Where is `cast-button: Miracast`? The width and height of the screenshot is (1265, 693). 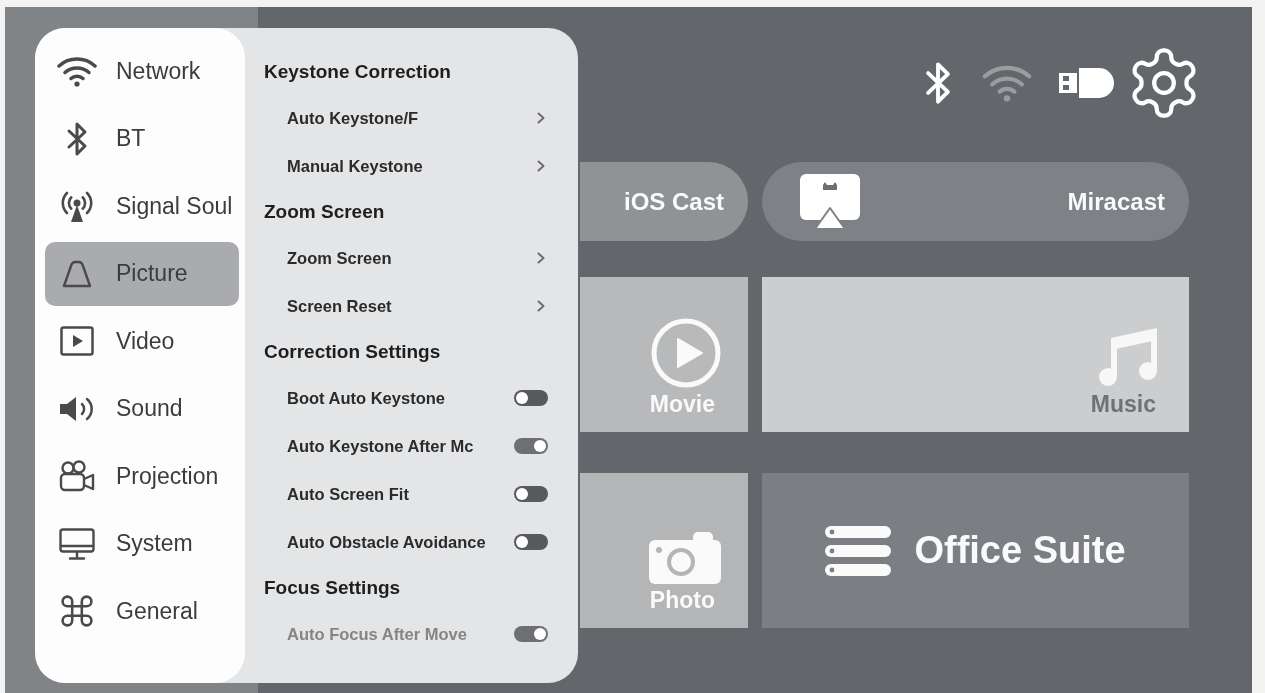 cast-button: Miracast is located at coordinates (975, 201).